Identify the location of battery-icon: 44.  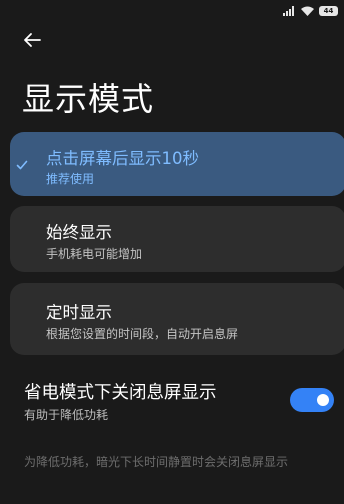
(328, 10).